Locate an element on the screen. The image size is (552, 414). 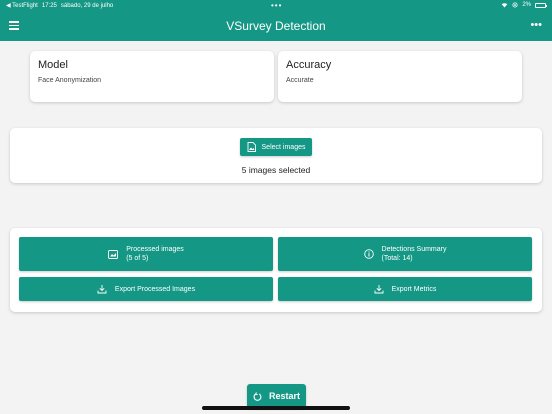
multitasking-dots-icon: ••• is located at coordinates (276, 6).